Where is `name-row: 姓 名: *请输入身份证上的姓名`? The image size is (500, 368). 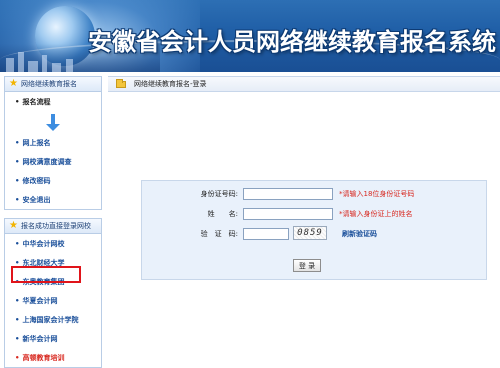 name-row: 姓 名: *请输入身份证上的姓名 is located at coordinates (314, 214).